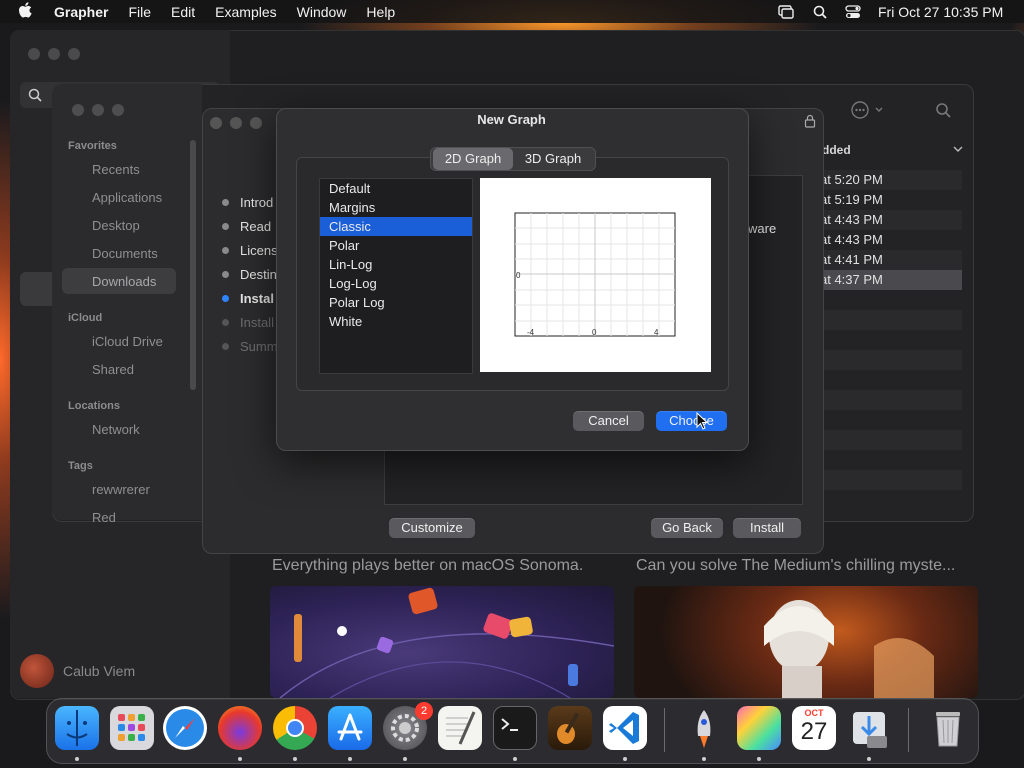 This screenshot has width=1024, height=768. Describe the element at coordinates (193, 265) in the screenshot. I see `finder-sidebar-scrollbar` at that location.